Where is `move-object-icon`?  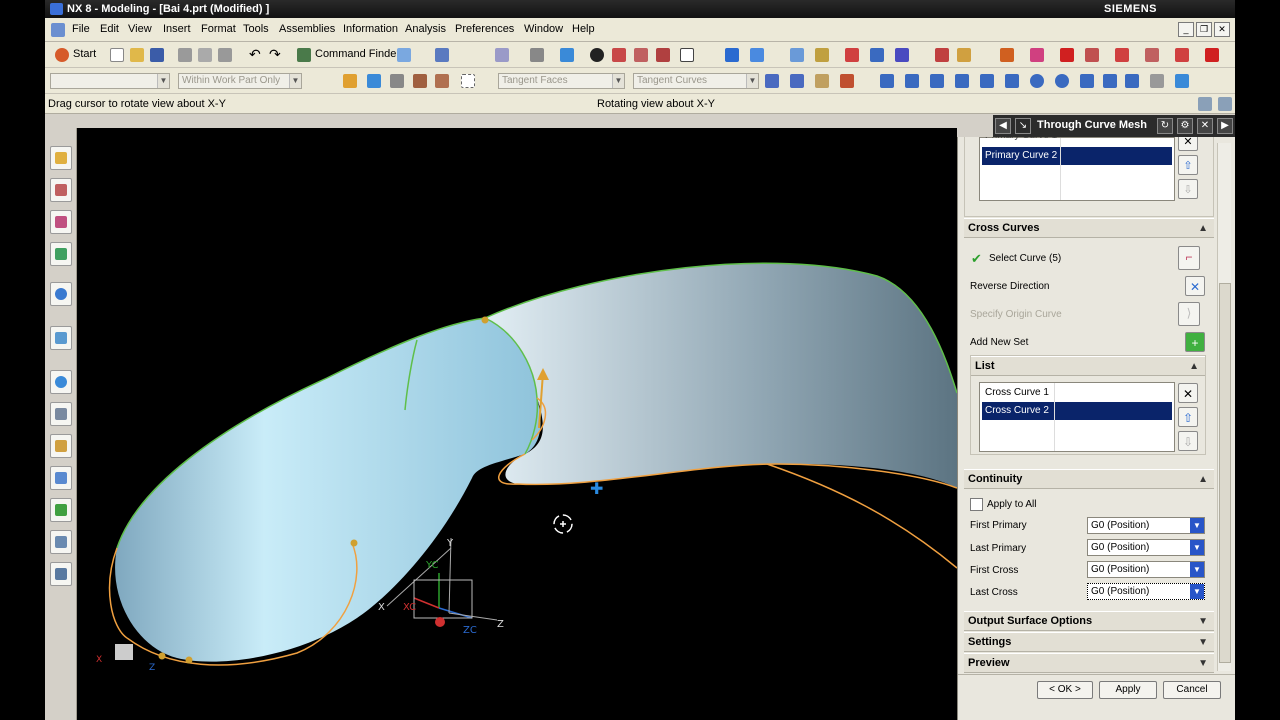
move-object-icon is located at coordinates (732, 55).